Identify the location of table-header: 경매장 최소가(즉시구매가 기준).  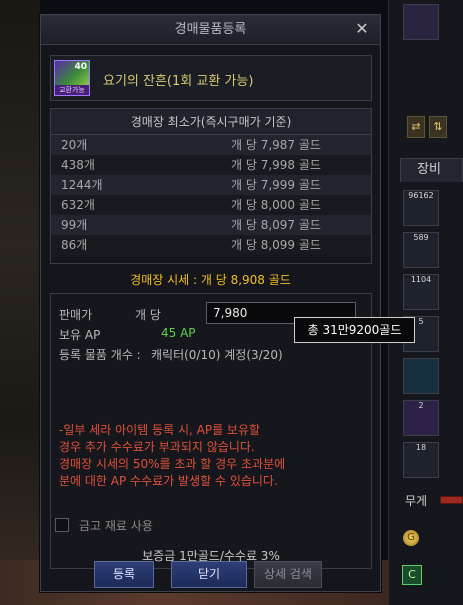
(211, 122).